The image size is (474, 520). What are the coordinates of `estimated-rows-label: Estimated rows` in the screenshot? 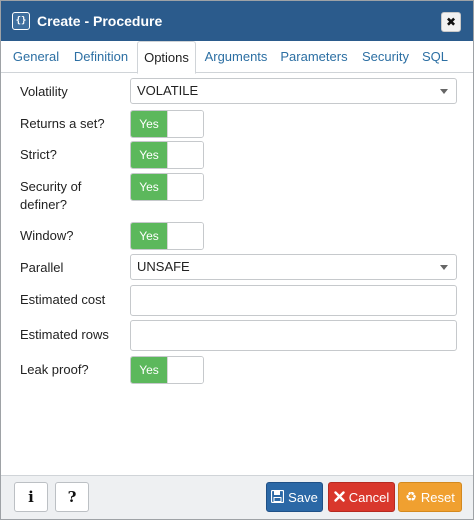 It's located at (64, 334).